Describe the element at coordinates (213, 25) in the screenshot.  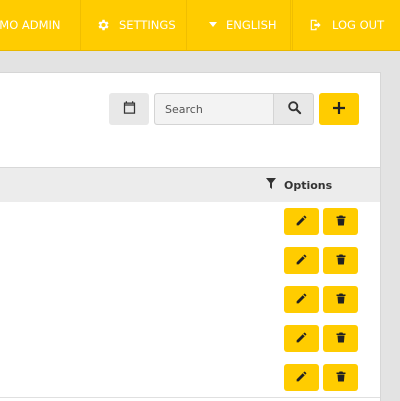
I see `caret-down-icon` at that location.